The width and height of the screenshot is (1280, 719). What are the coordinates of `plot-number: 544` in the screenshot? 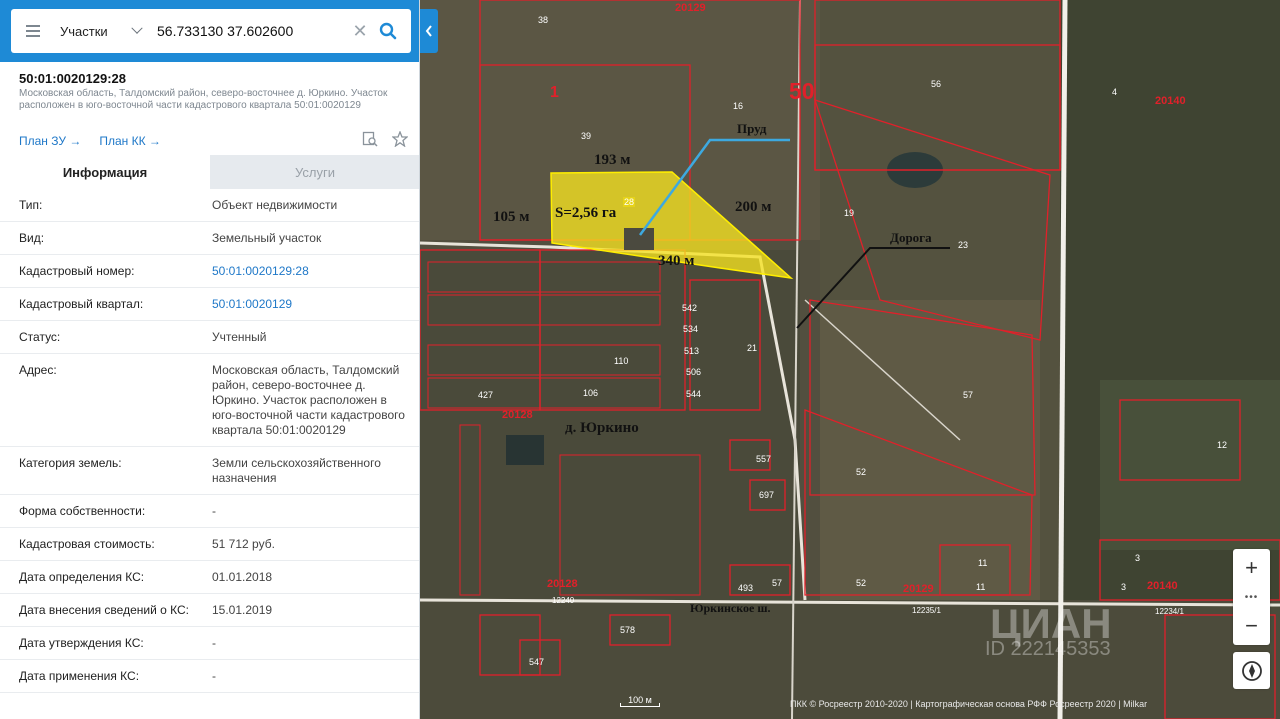 It's located at (694, 394).